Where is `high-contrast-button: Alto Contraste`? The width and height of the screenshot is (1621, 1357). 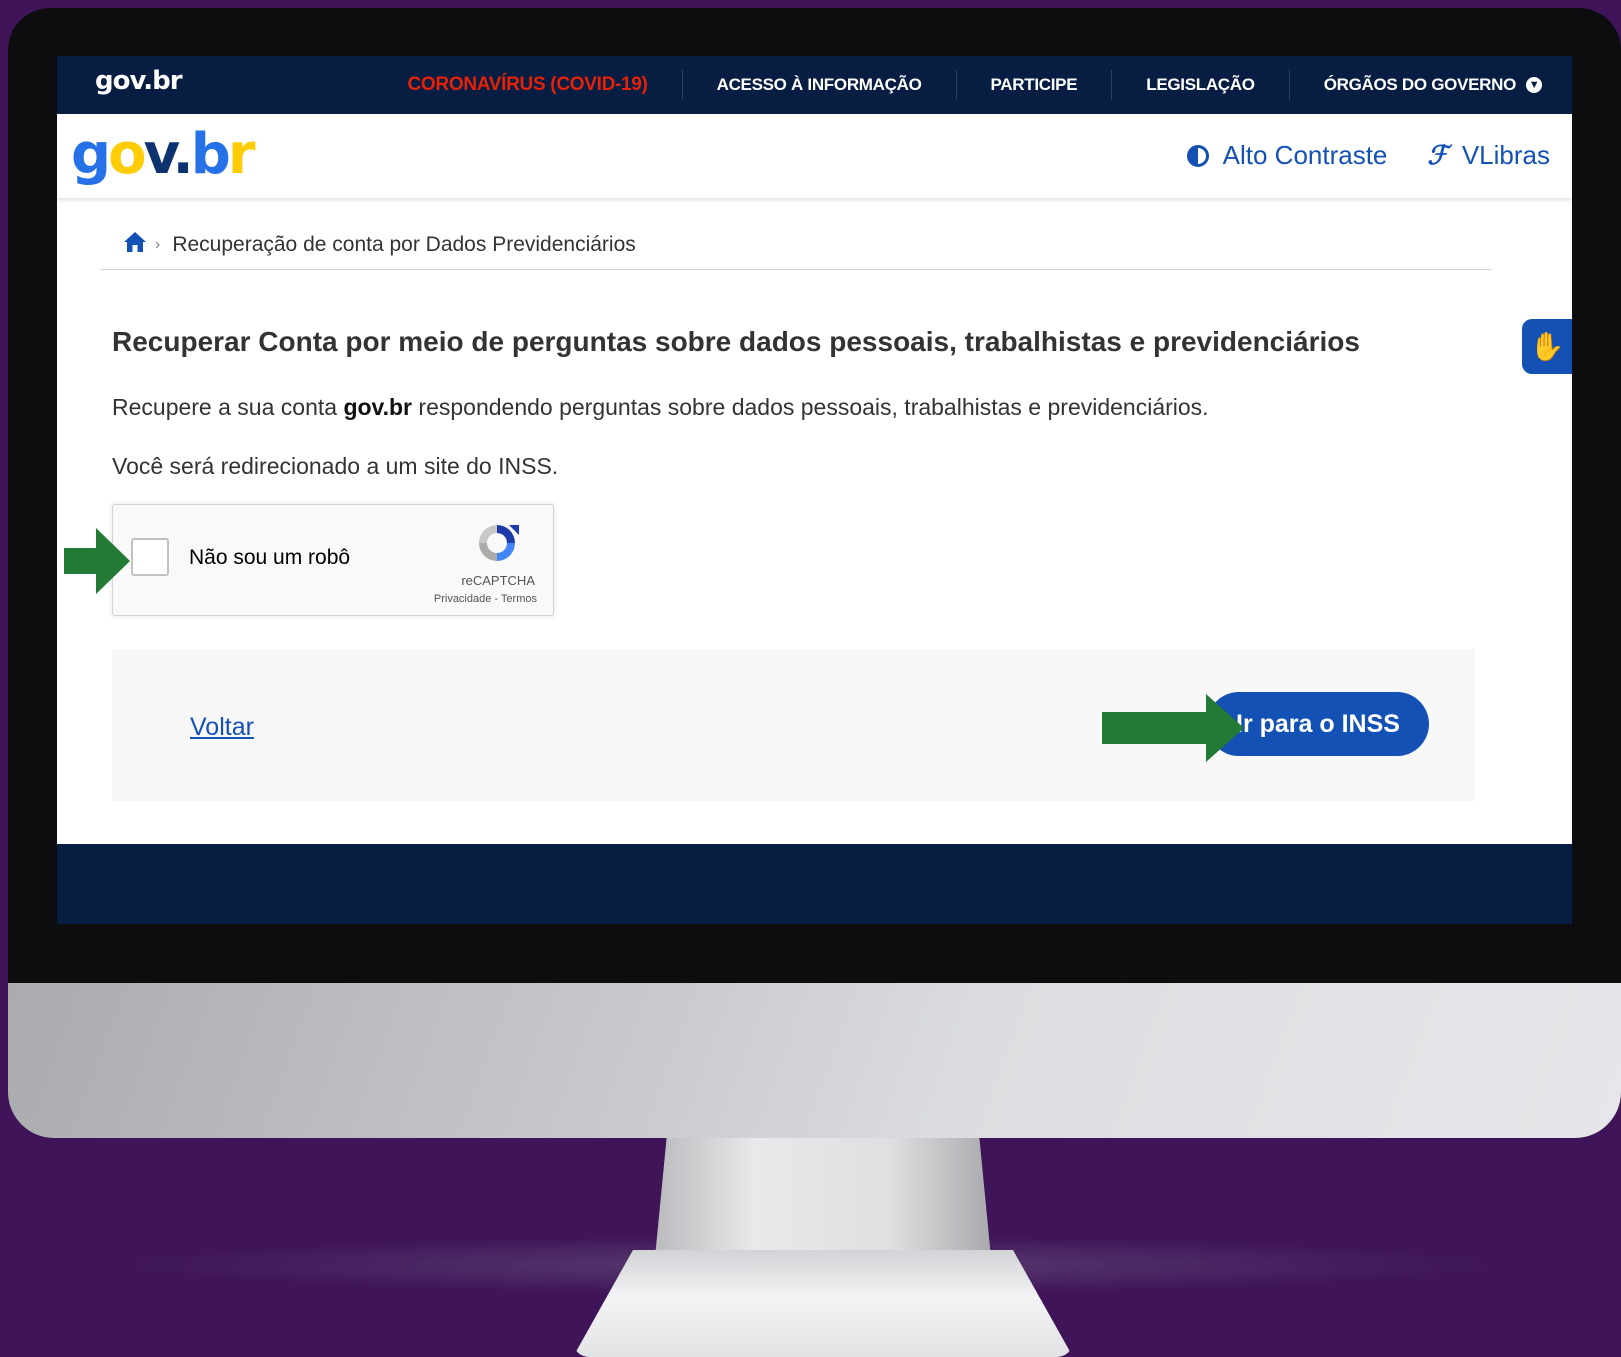 high-contrast-button: Alto Contraste is located at coordinates (1287, 155).